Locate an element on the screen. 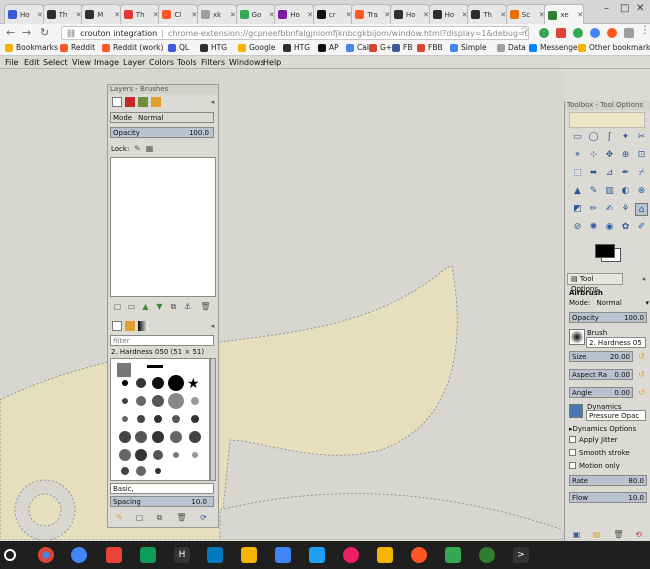 The height and width of the screenshot is (569, 650). browser-tab: Sc ✕ is located at coordinates (525, 14).